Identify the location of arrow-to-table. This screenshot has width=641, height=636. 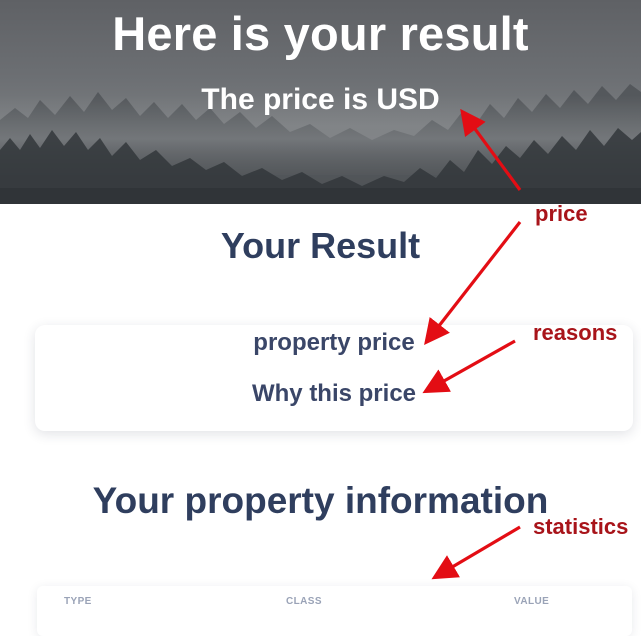
(476, 552).